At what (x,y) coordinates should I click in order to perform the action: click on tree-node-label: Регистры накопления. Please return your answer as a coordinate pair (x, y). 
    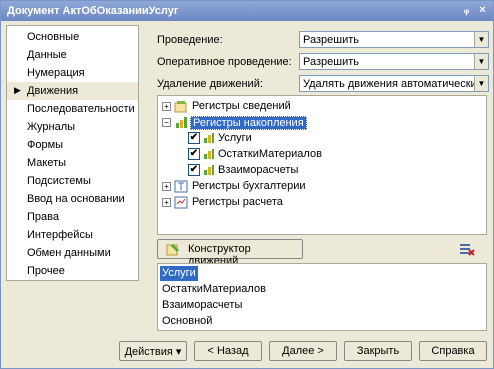
    Looking at the image, I should click on (248, 123).